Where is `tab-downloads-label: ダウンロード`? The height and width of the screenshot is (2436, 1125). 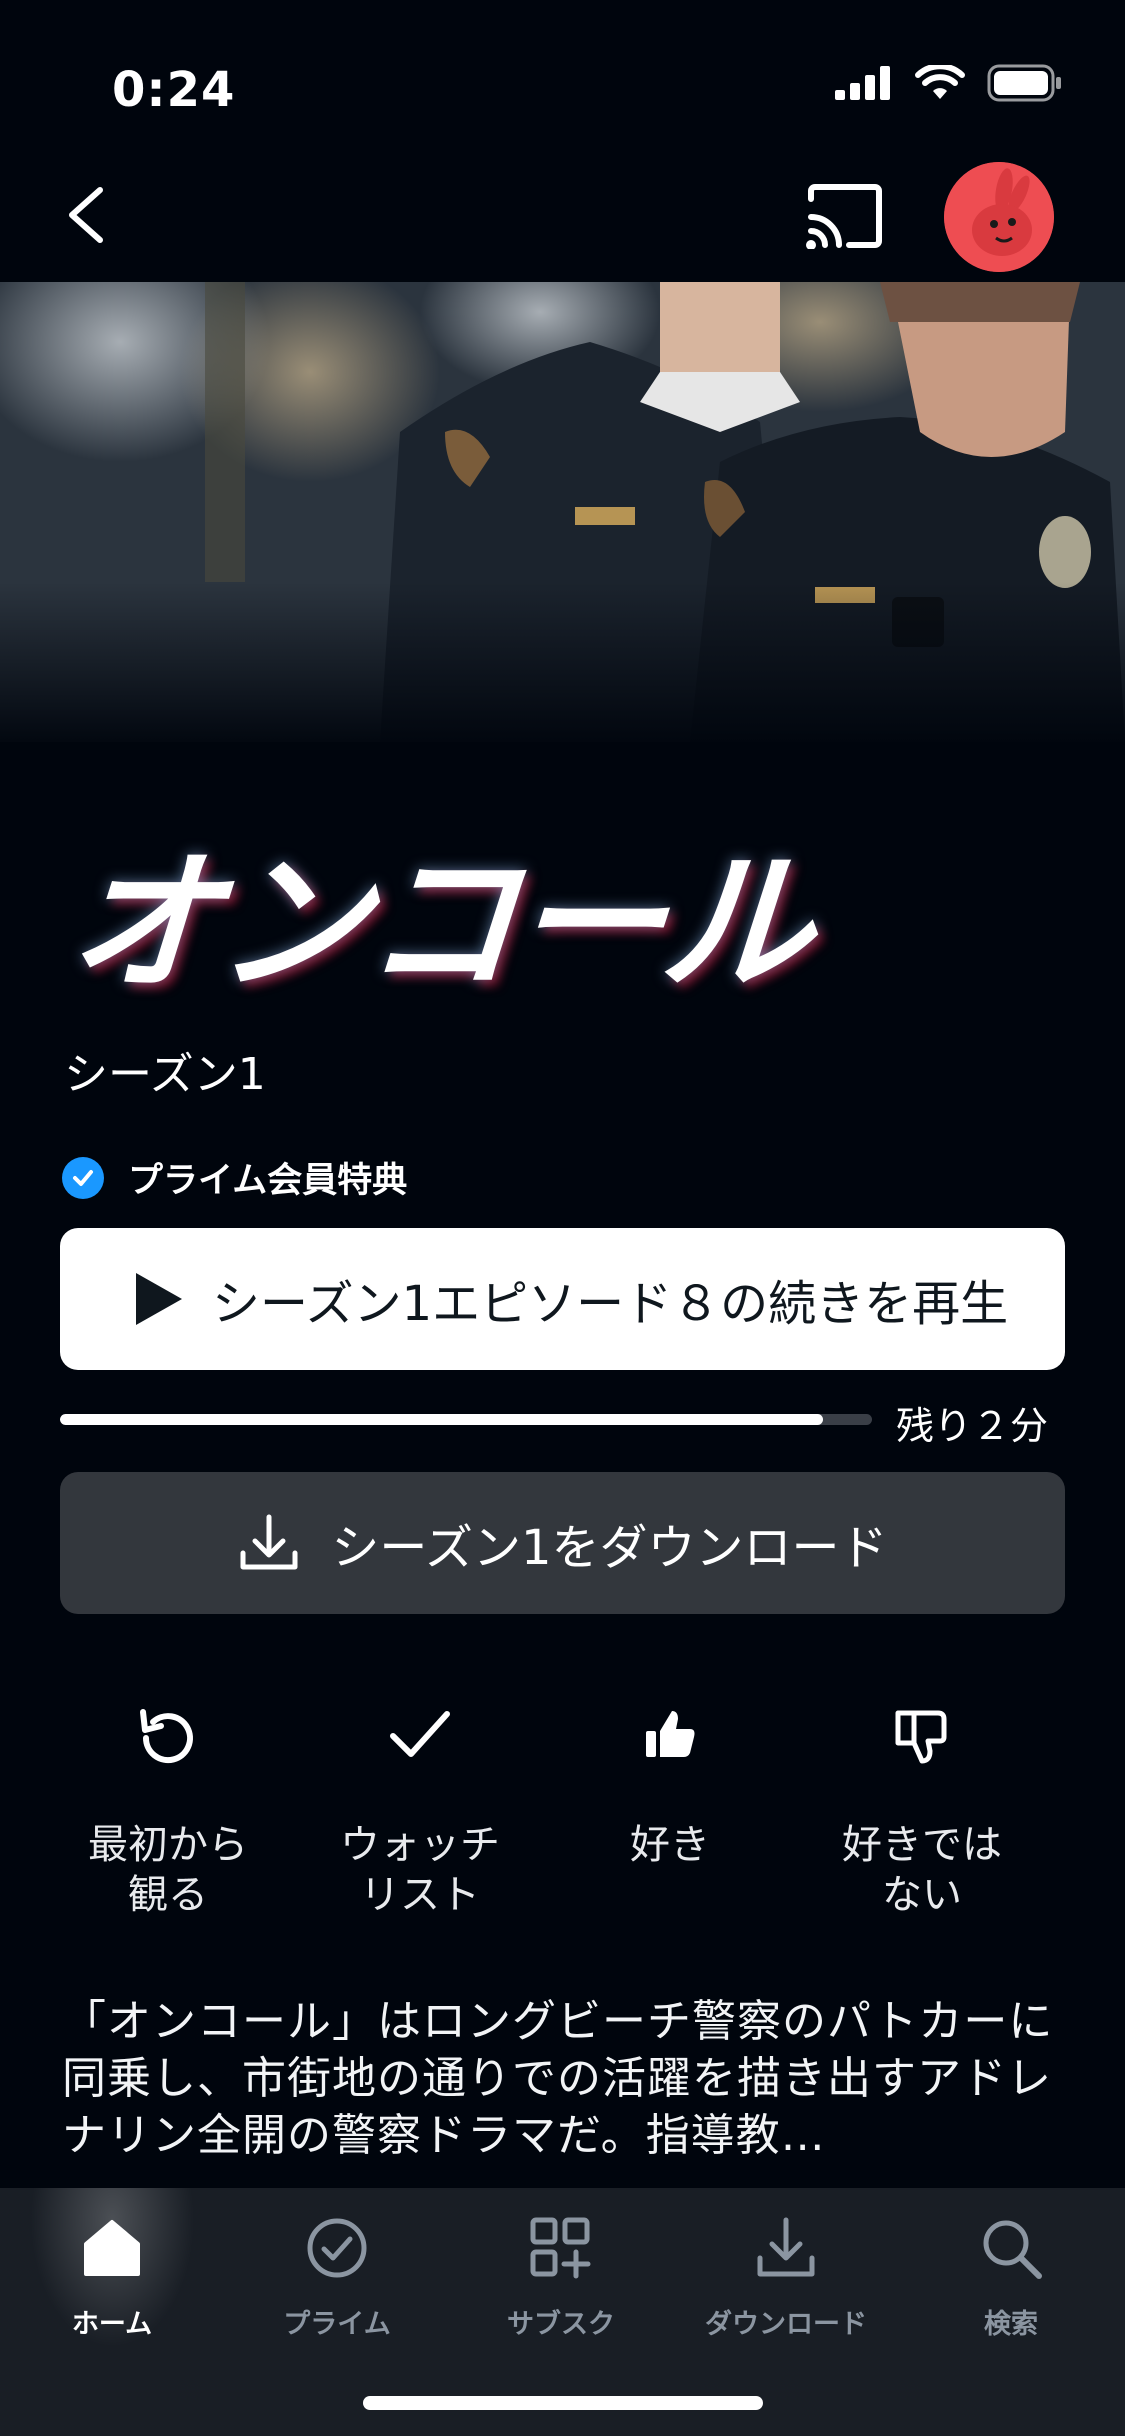 tab-downloads-label: ダウンロード is located at coordinates (786, 2324).